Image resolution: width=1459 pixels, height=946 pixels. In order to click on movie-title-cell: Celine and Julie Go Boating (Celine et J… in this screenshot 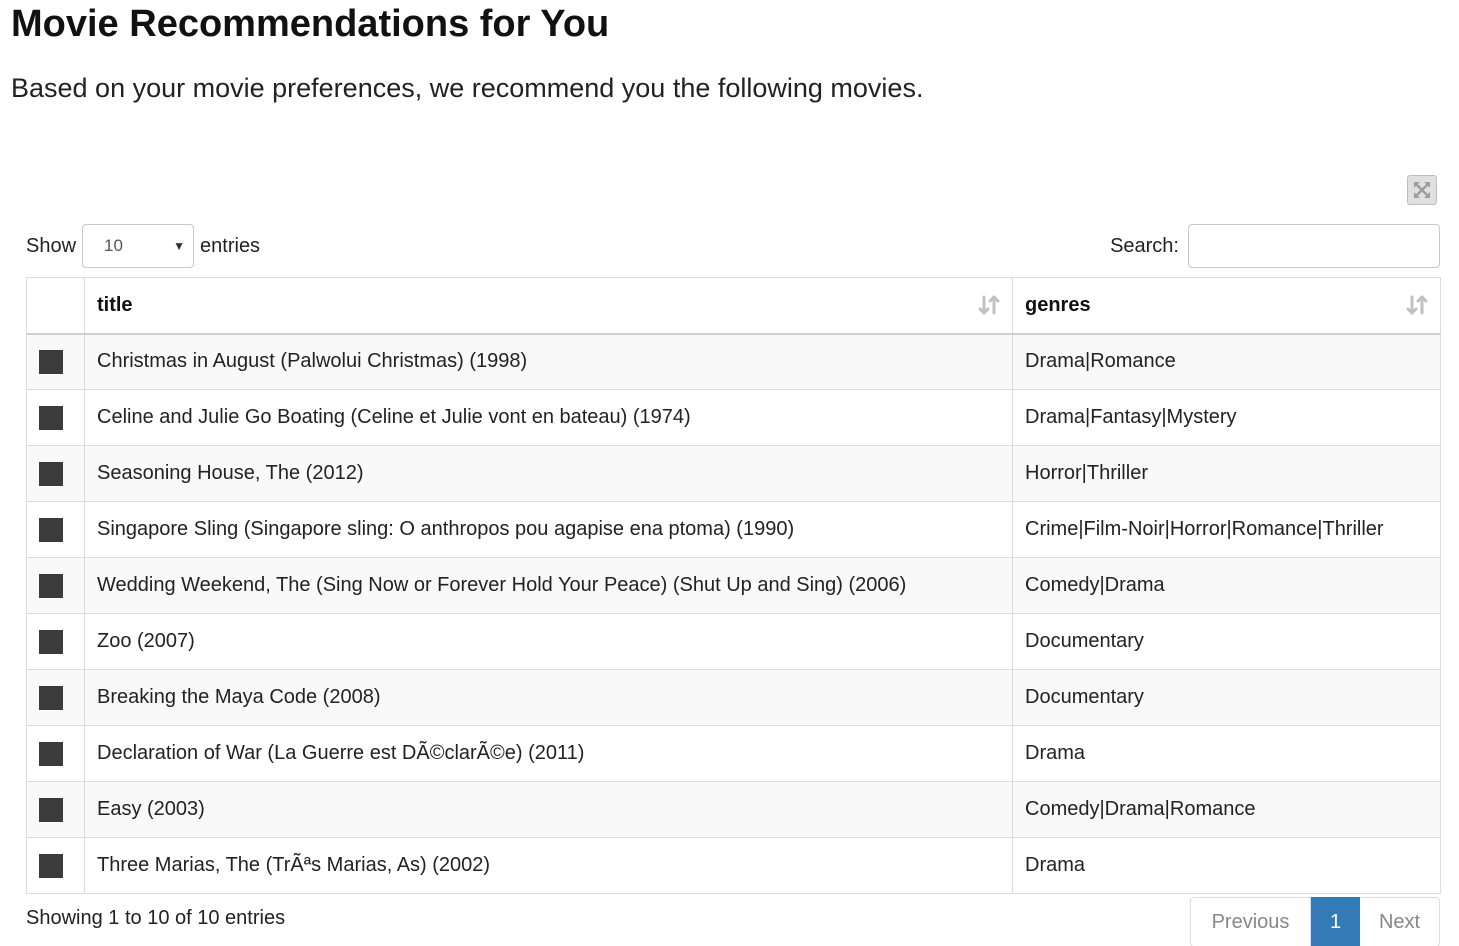, I will do `click(548, 417)`.